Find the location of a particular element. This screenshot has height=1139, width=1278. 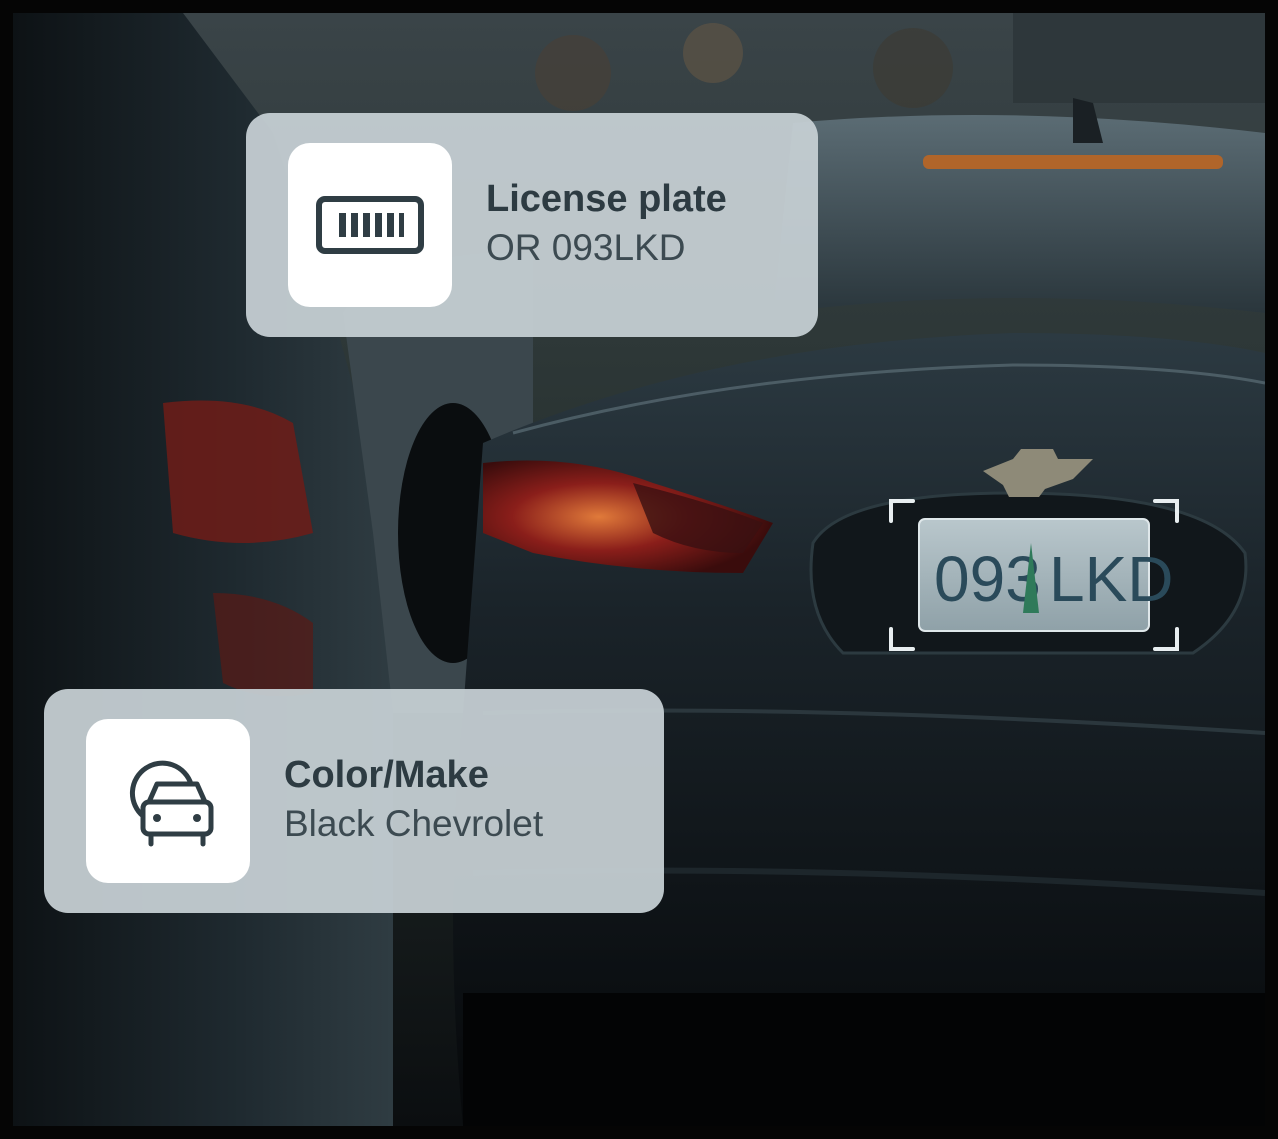

color-make-card: Color/Make Black Chevrolet is located at coordinates (354, 801).